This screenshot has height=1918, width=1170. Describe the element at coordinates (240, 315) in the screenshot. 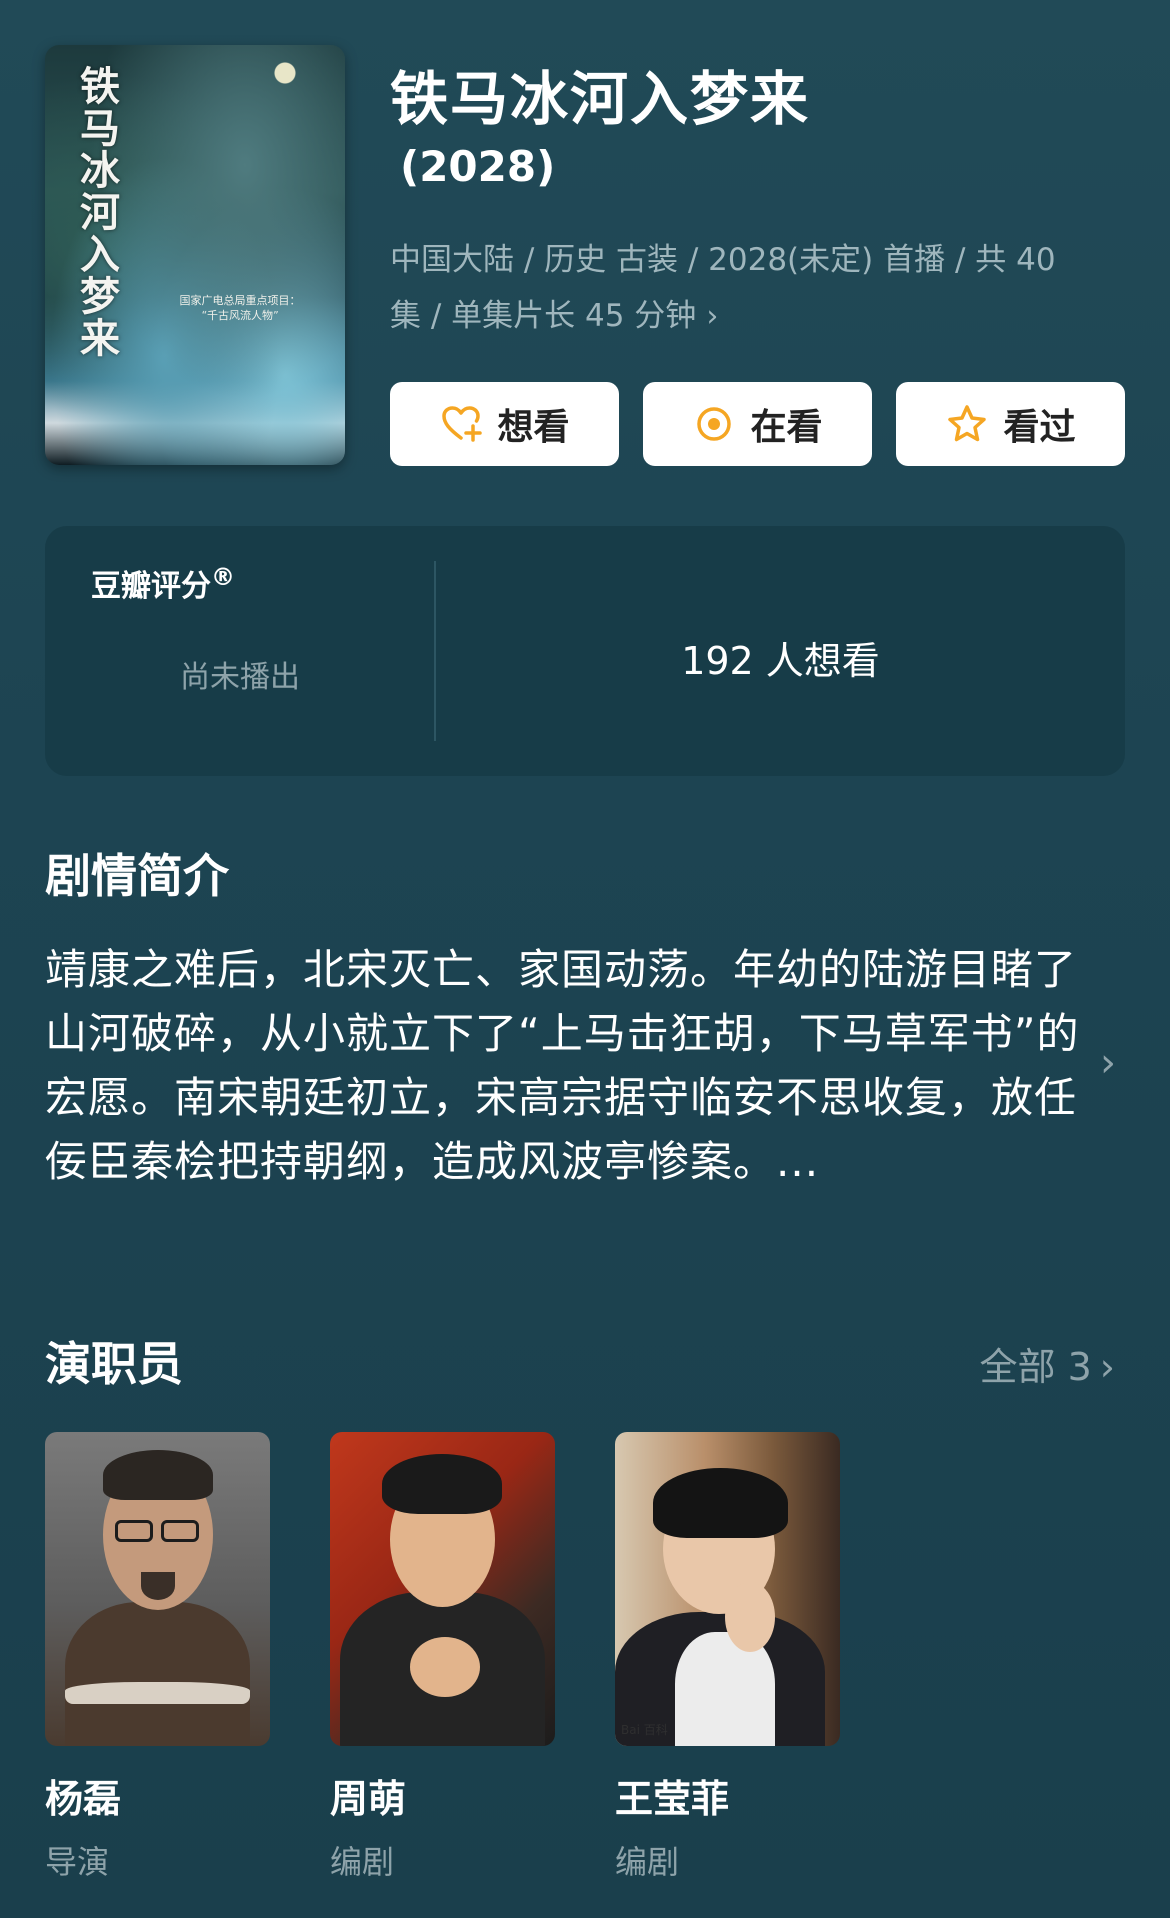

I see `poster-caption-line2: “千古风流人物”` at that location.